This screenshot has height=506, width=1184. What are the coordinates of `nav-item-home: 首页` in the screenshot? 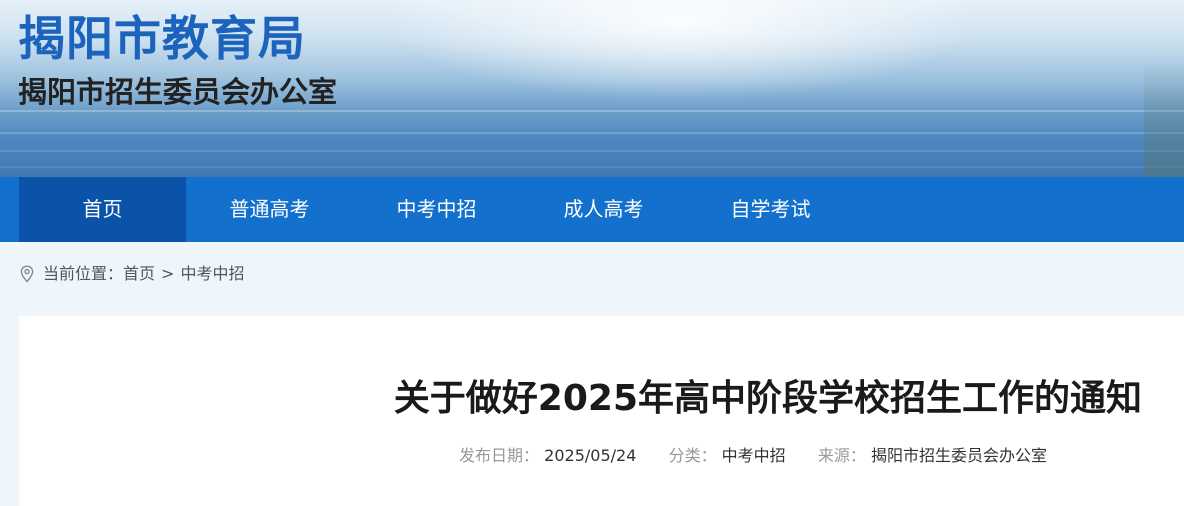 It's located at (102, 209).